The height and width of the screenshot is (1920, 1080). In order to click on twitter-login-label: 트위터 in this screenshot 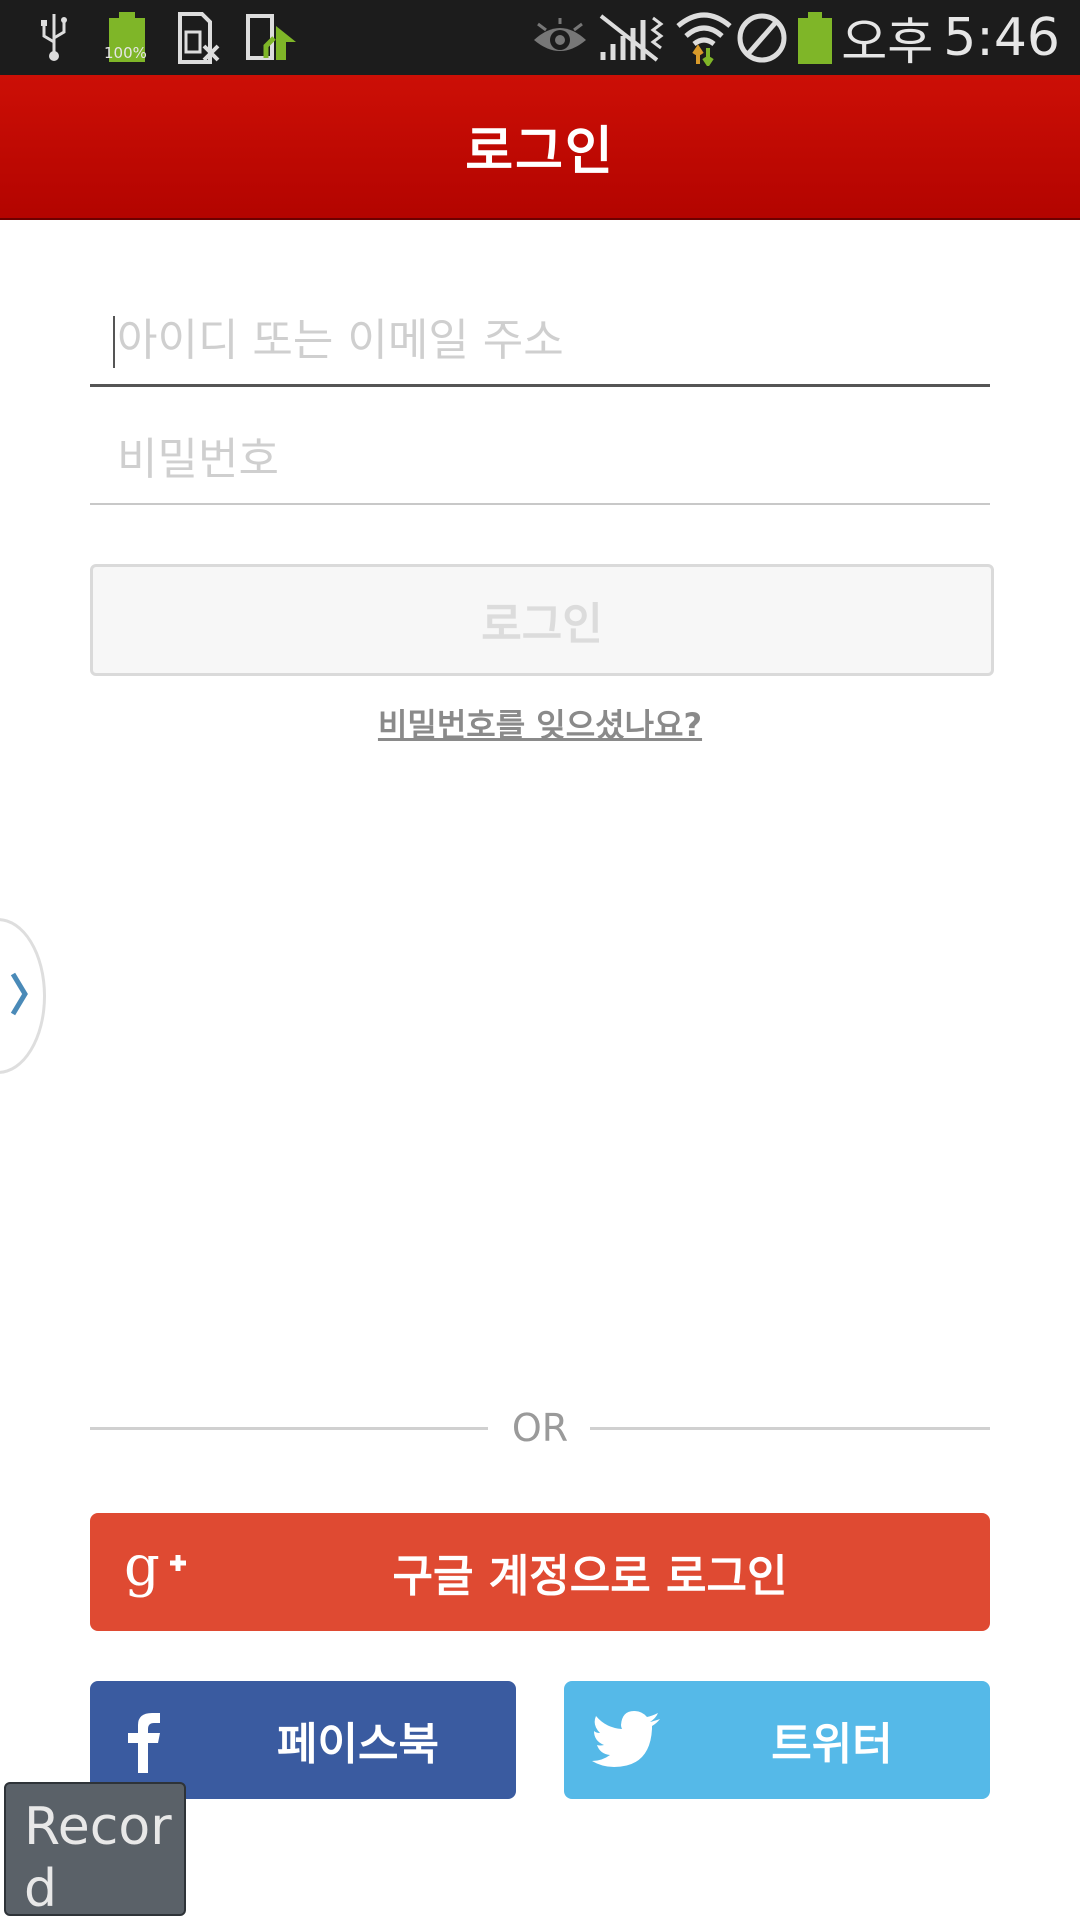, I will do `click(832, 1744)`.